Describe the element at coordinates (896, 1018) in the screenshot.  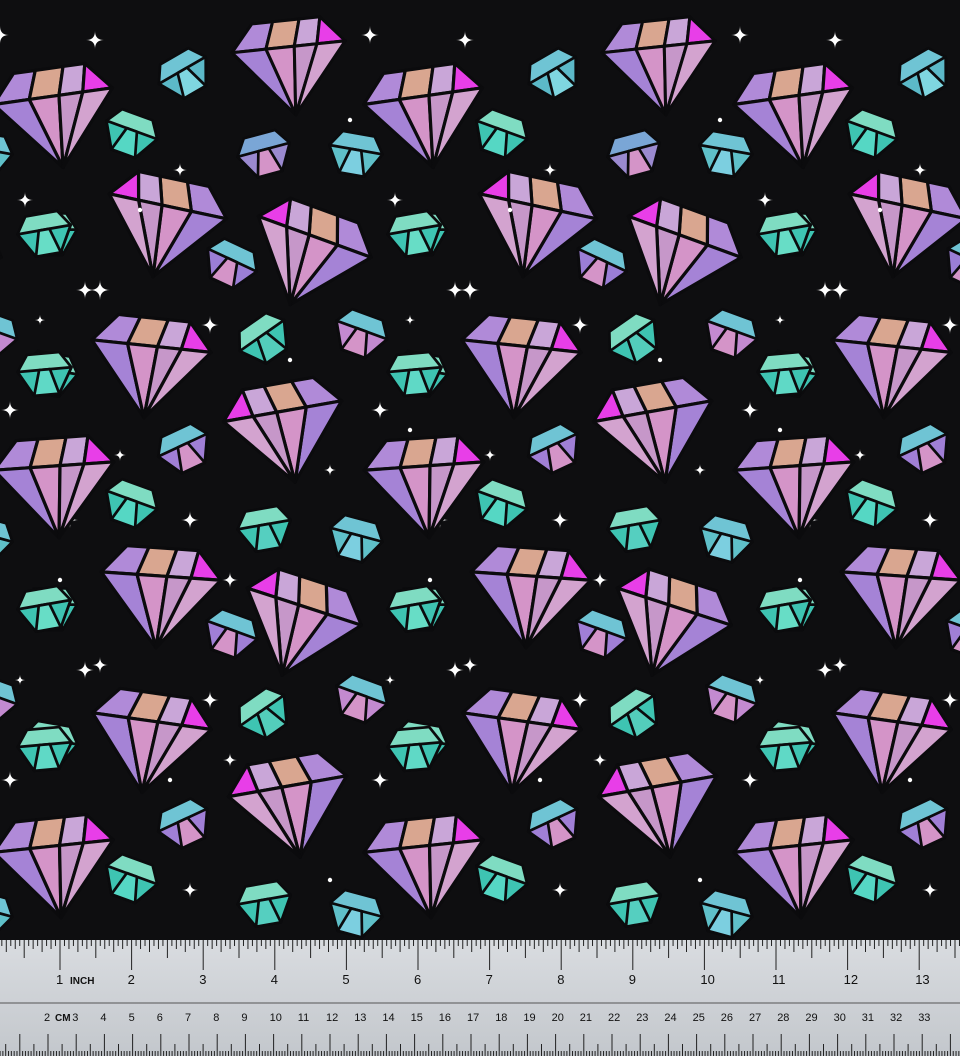
I see `cm-number: 32` at that location.